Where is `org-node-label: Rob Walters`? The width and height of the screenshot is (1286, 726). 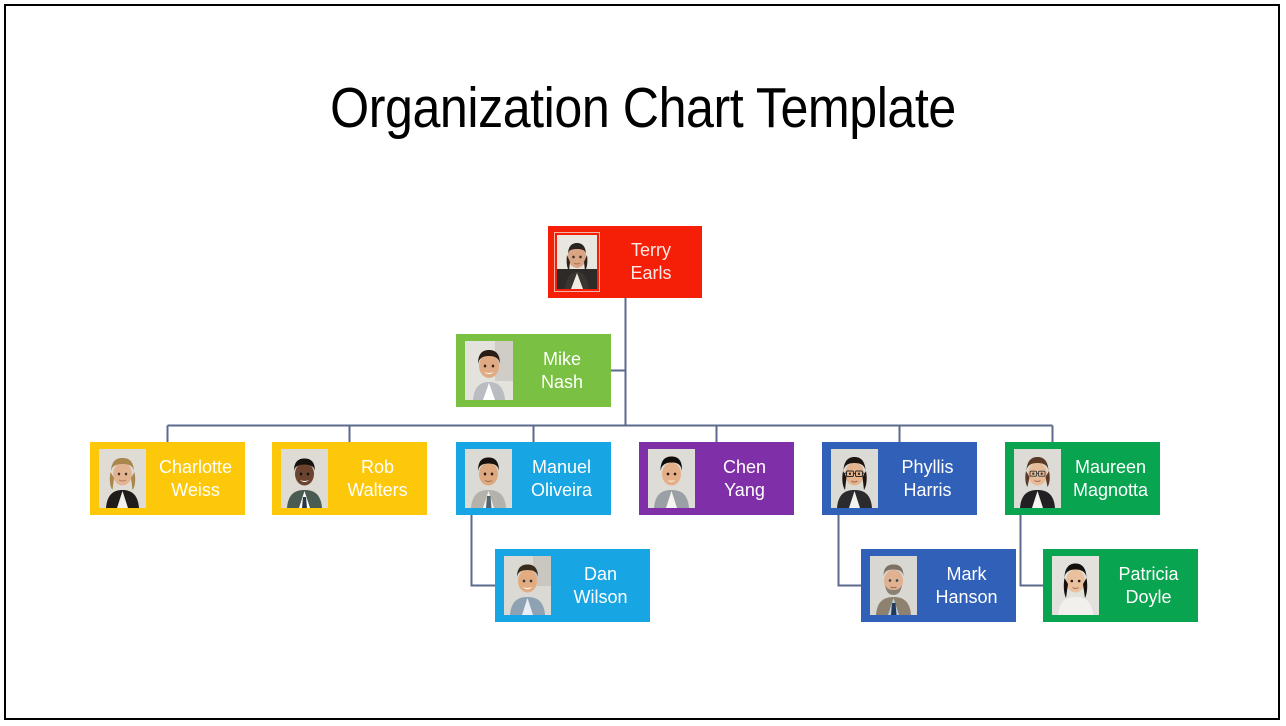
org-node-label: Rob Walters is located at coordinates (377, 478).